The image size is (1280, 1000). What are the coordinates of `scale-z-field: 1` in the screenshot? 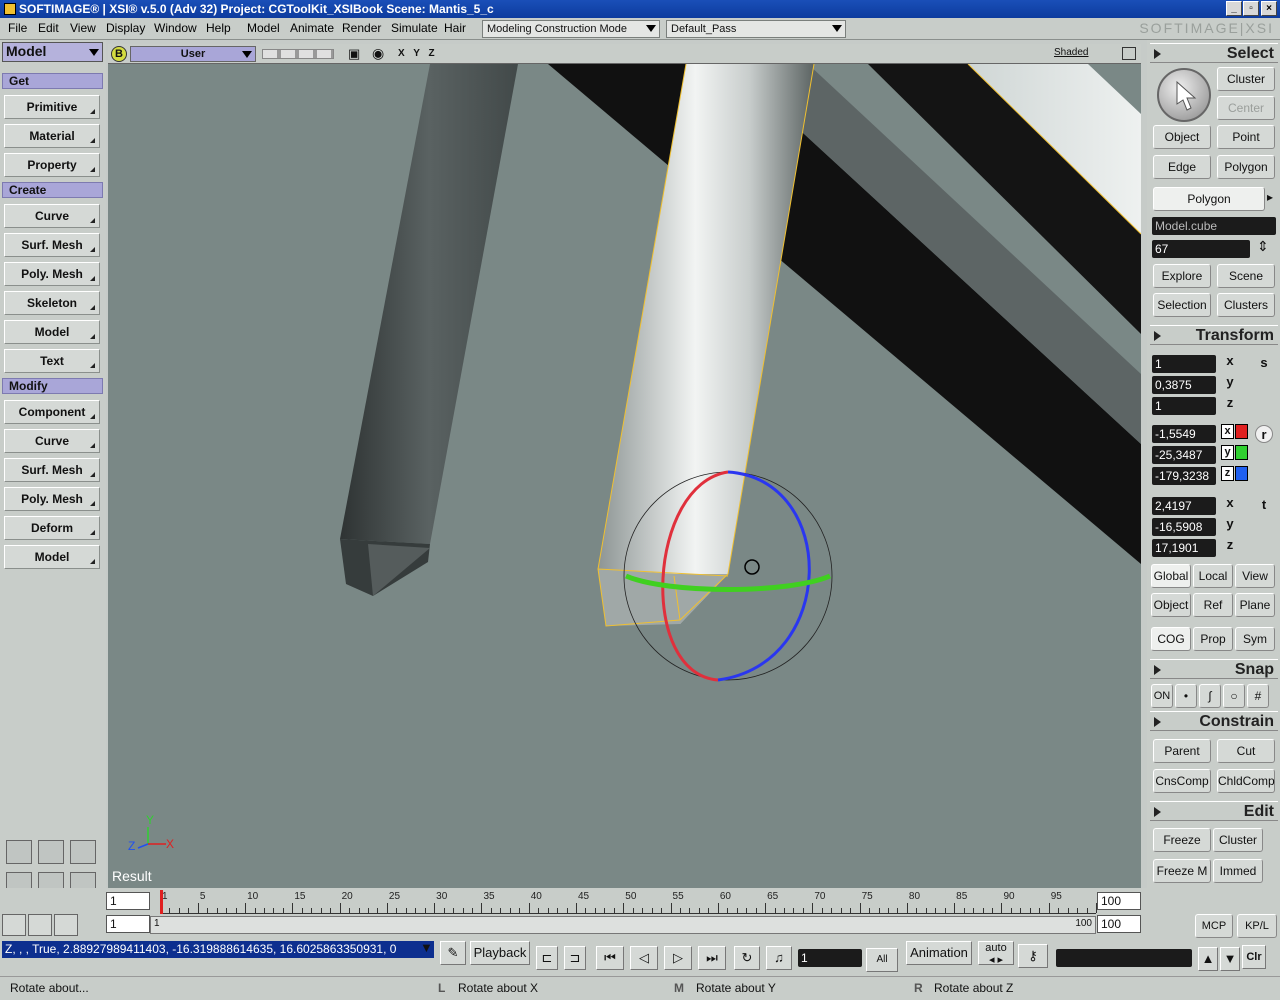 It's located at (1184, 406).